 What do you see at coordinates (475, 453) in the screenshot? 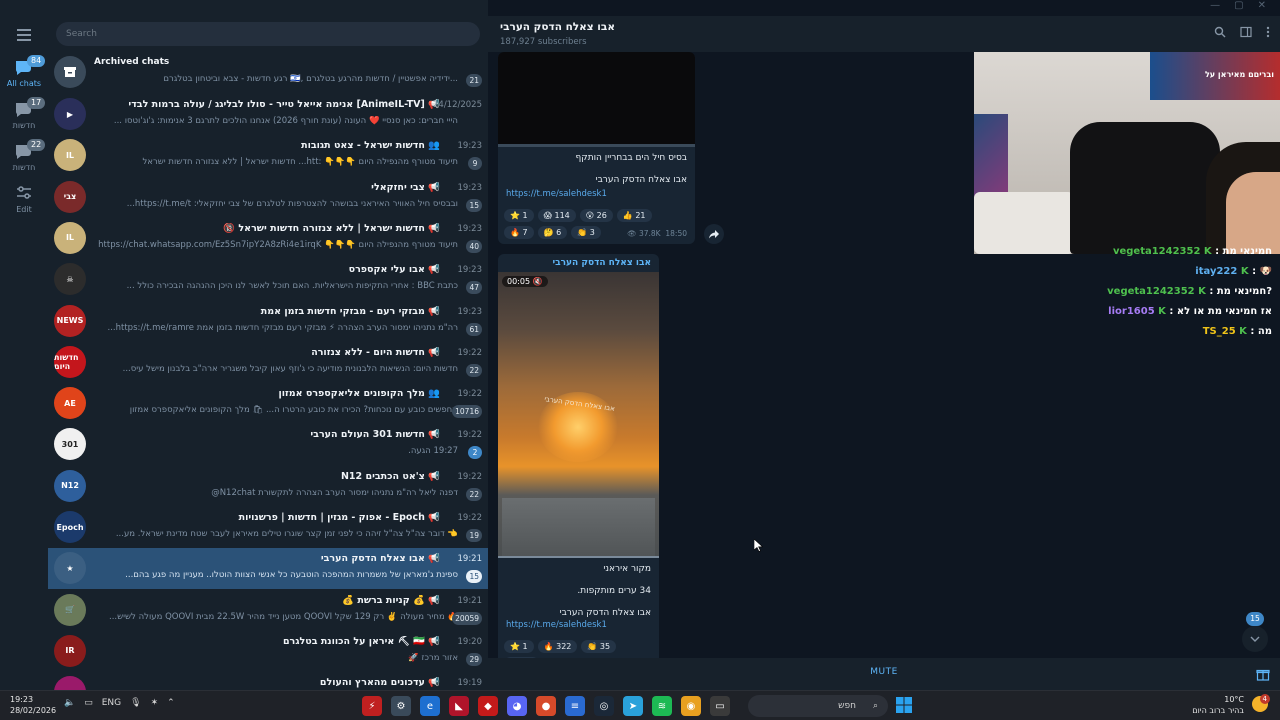
I see `unread-count: 2` at bounding box center [475, 453].